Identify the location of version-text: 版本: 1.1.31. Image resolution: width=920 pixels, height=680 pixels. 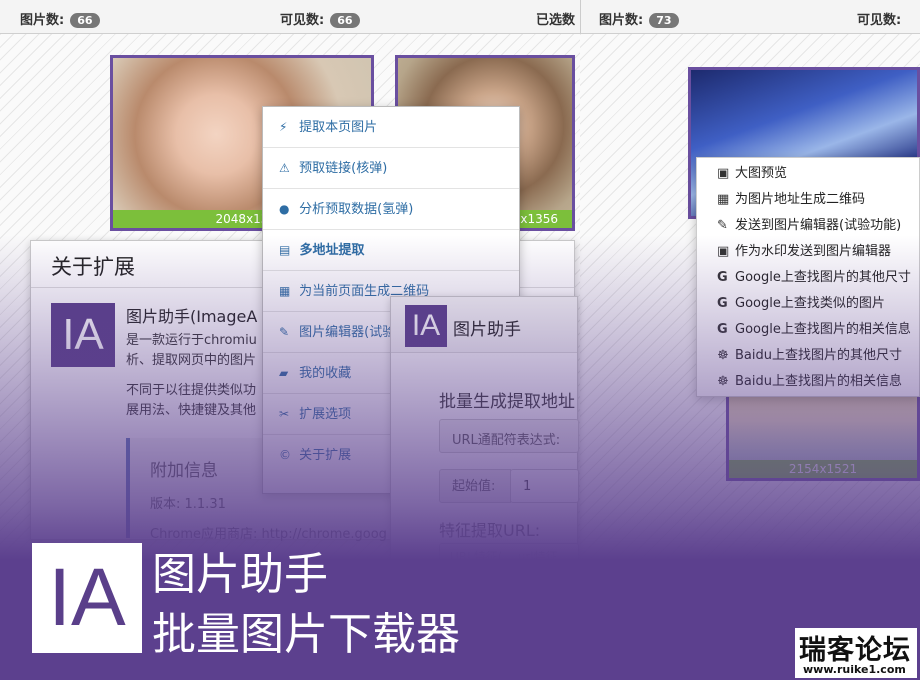
(188, 504).